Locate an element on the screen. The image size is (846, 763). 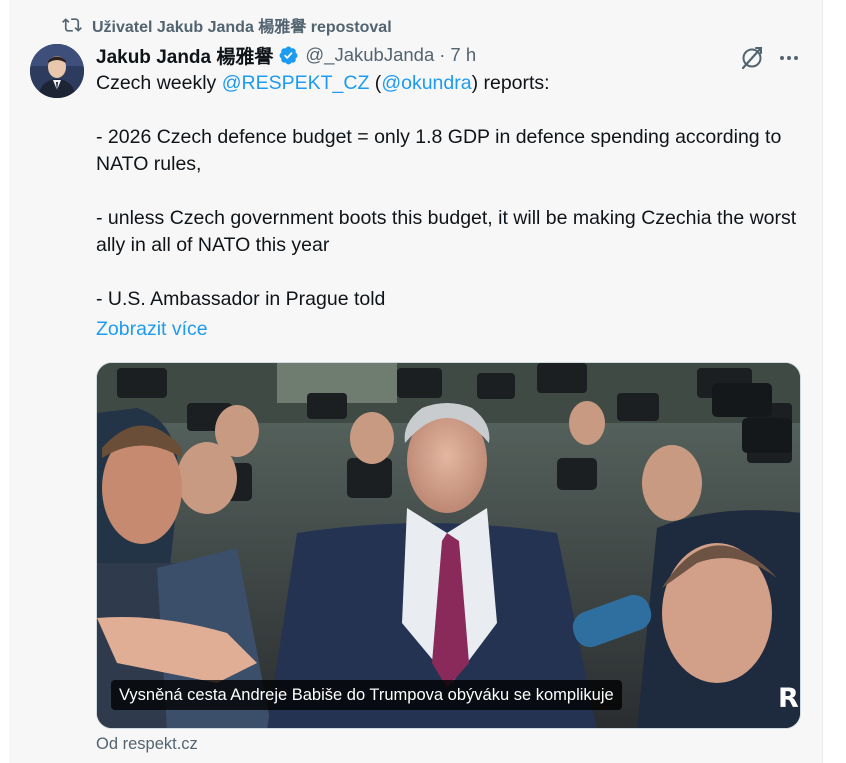
avatar-image is located at coordinates (57, 71).